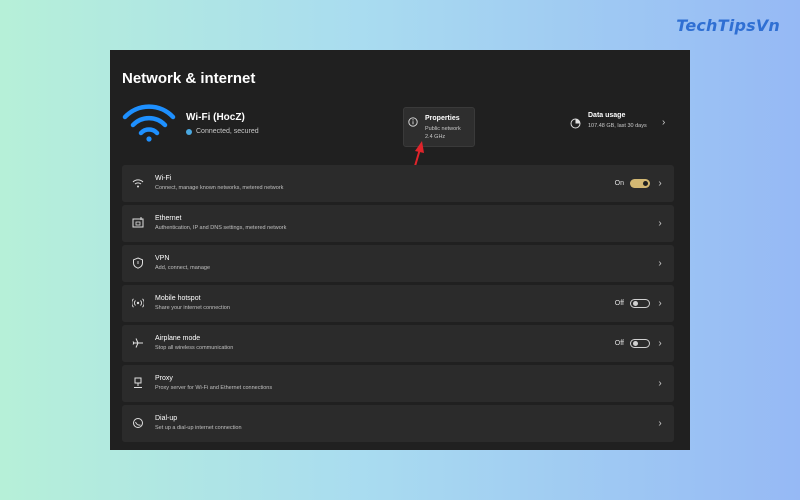  I want to click on row-title: Dial-up, so click(166, 418).